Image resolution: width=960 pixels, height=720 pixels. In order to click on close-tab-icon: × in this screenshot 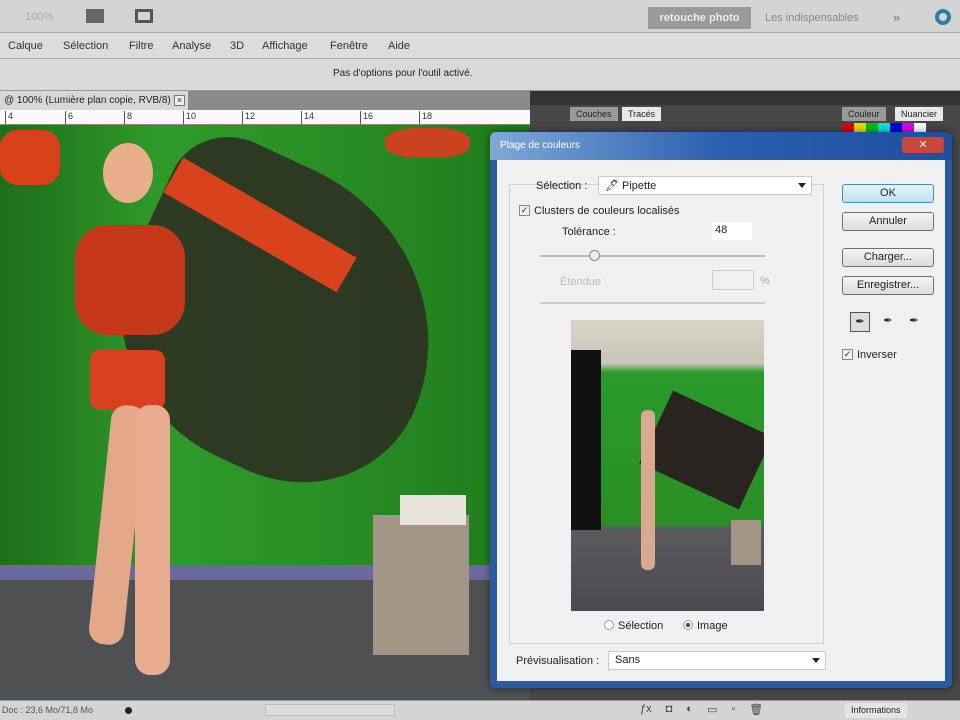, I will do `click(179, 100)`.